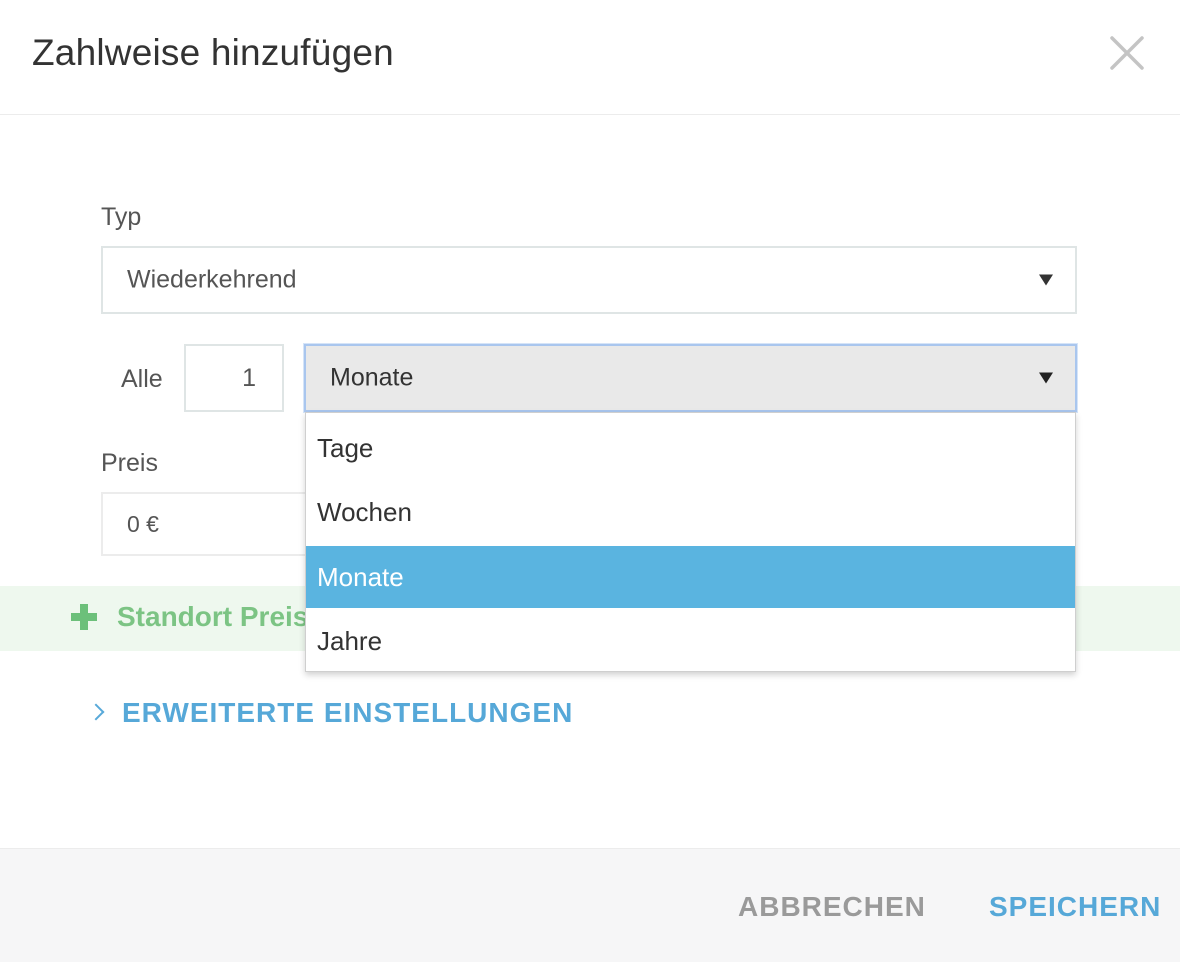 This screenshot has height=962, width=1180. Describe the element at coordinates (690, 512) in the screenshot. I see `unit-option-wochen: Wochen` at that location.